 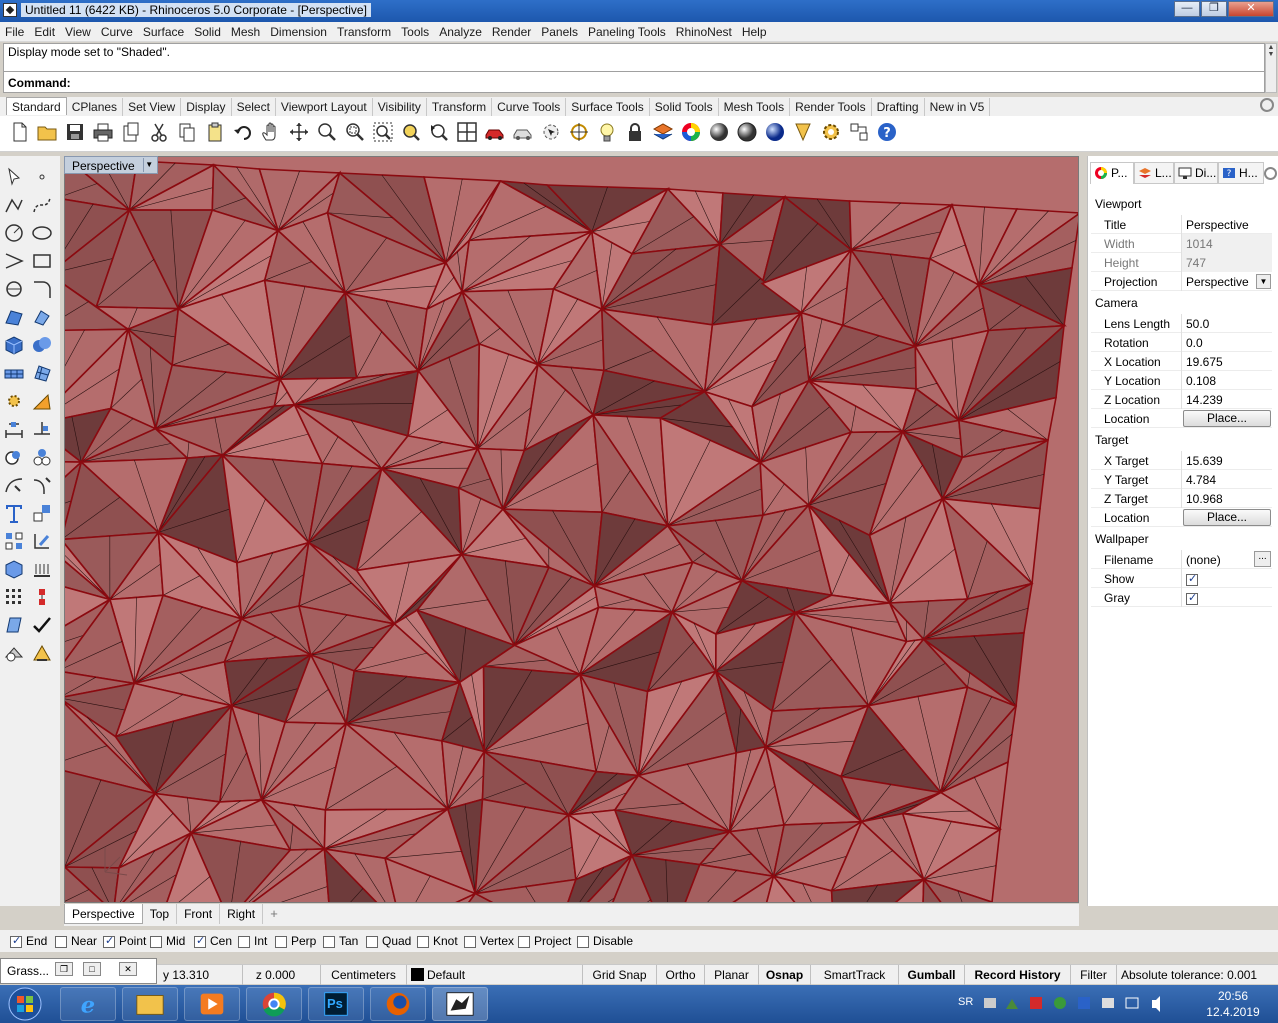 I want to click on tab-cplanes: CPlanes, so click(x=95, y=107).